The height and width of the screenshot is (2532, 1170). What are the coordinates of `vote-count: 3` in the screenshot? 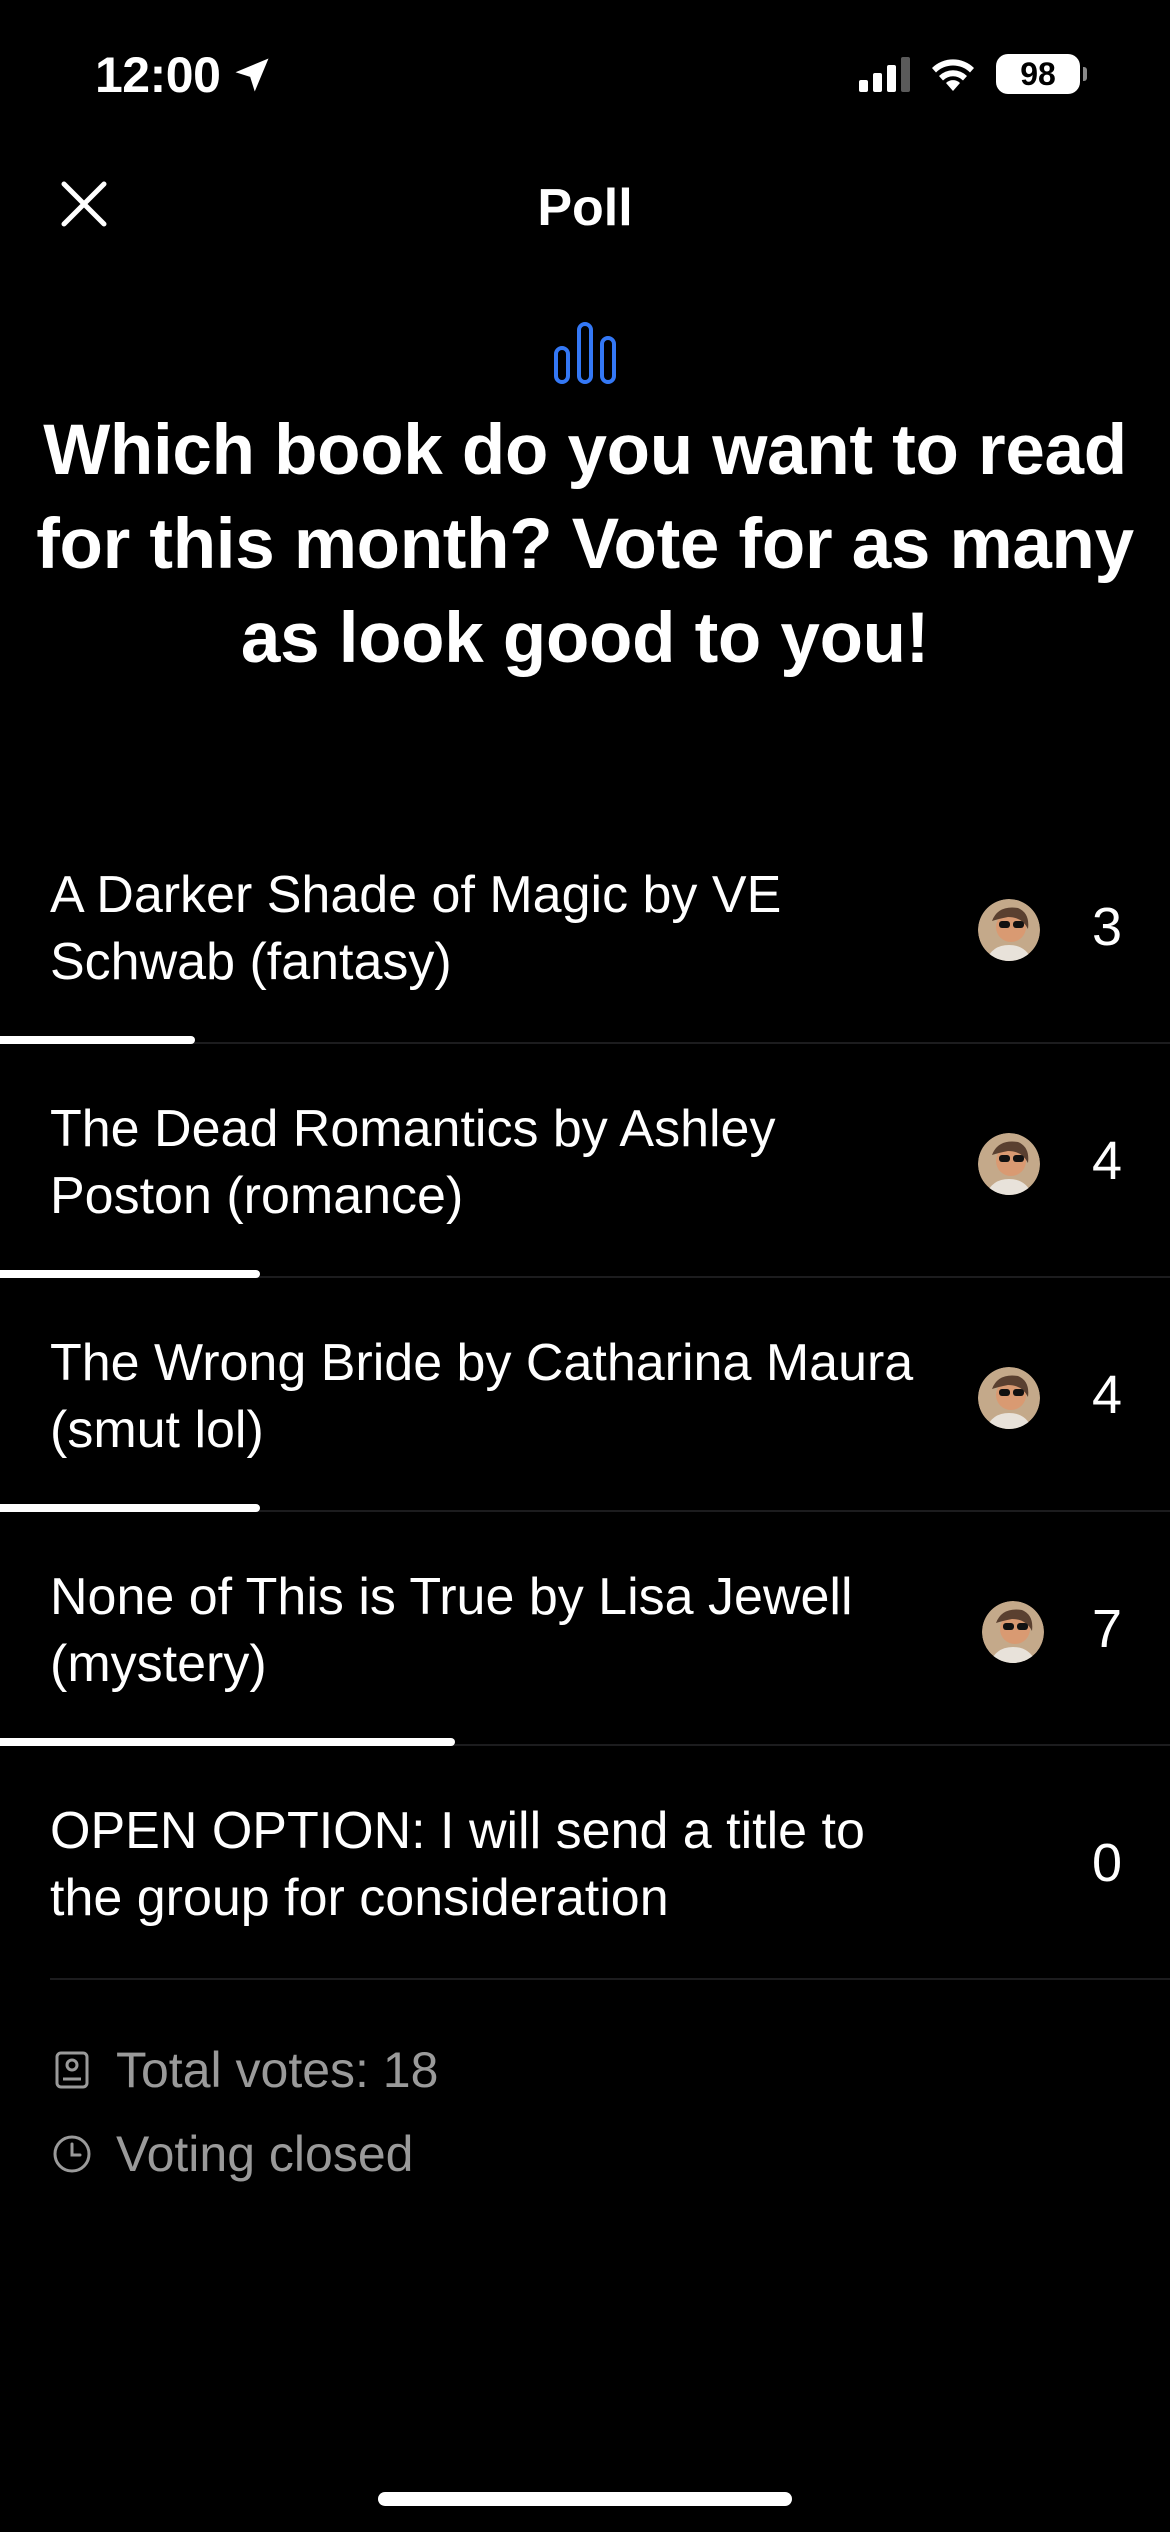 It's located at (1106, 927).